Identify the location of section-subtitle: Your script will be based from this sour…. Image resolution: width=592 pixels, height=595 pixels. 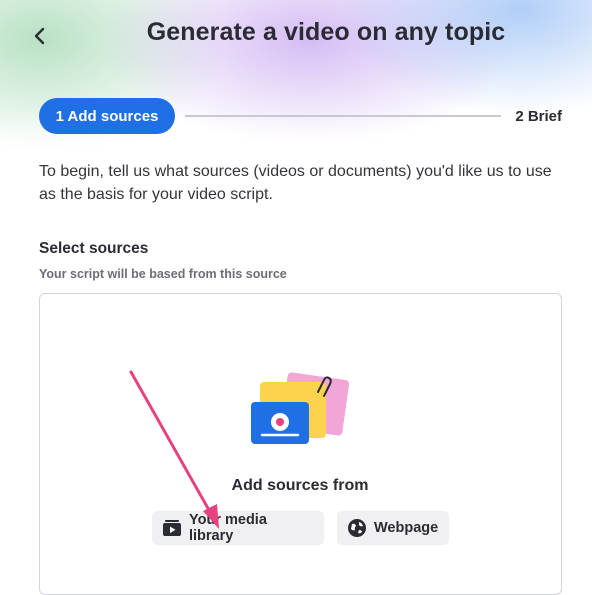
(163, 274).